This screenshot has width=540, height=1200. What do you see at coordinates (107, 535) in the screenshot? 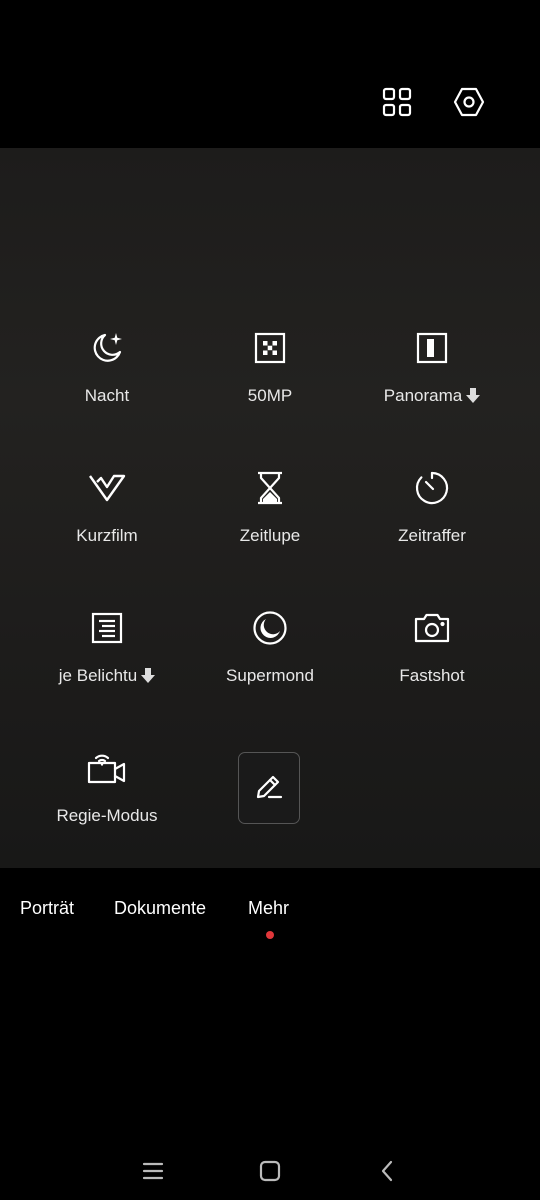
I see `mode-label: Kurzfilm` at bounding box center [107, 535].